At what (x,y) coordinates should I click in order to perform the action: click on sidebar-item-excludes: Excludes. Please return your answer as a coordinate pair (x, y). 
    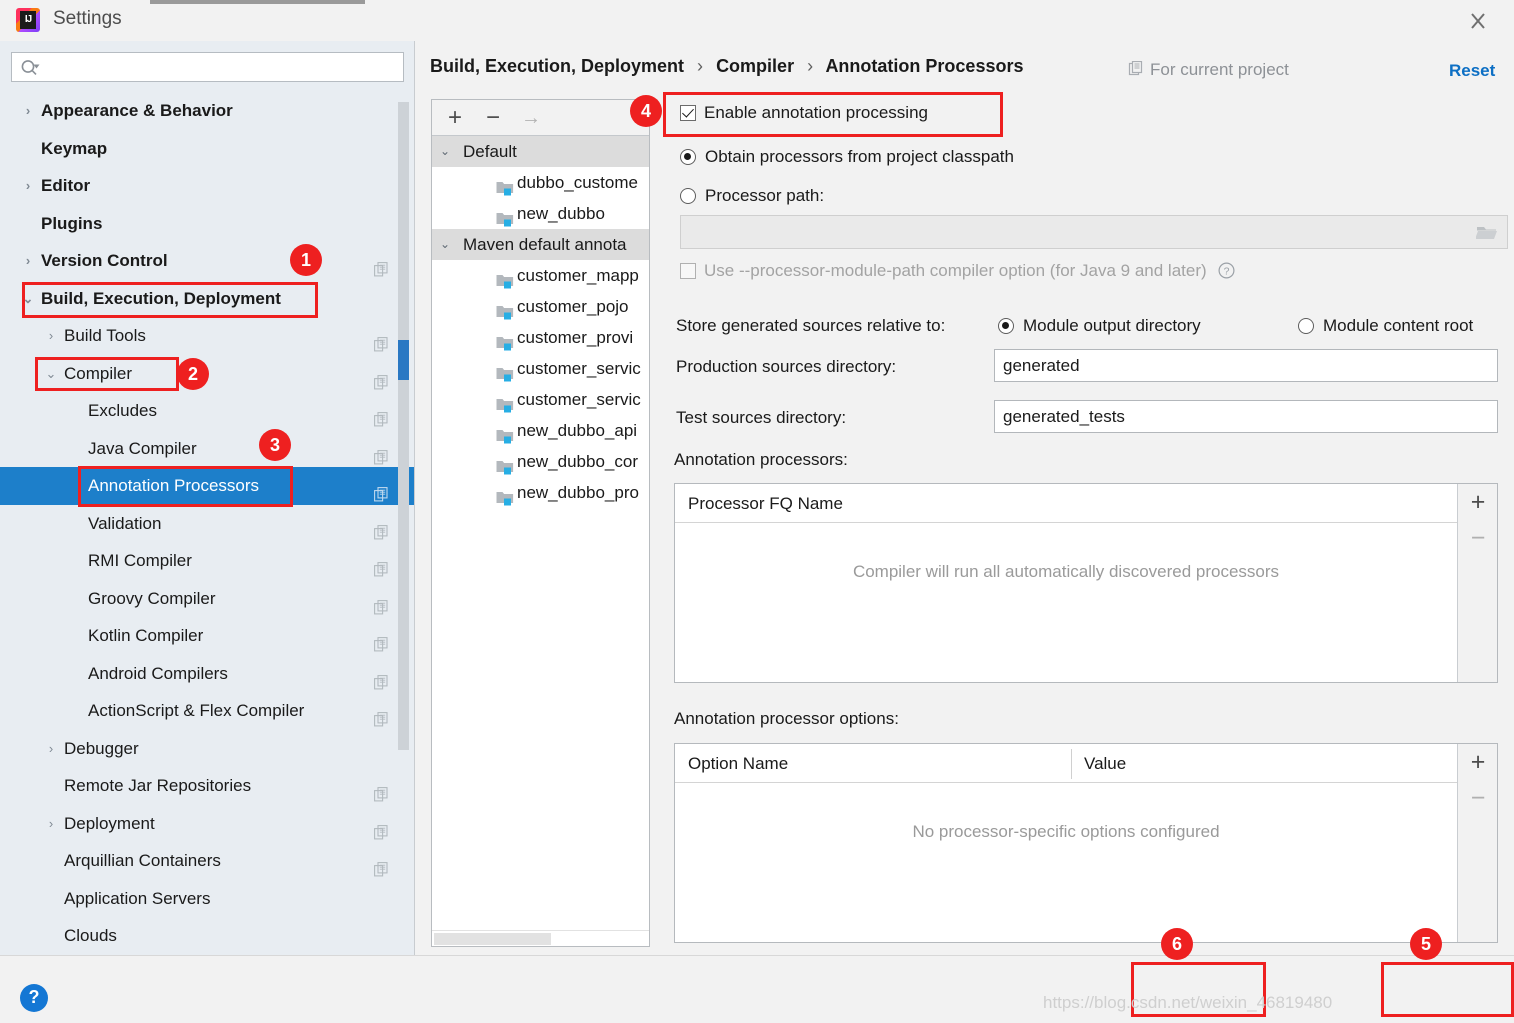
    Looking at the image, I should click on (207, 411).